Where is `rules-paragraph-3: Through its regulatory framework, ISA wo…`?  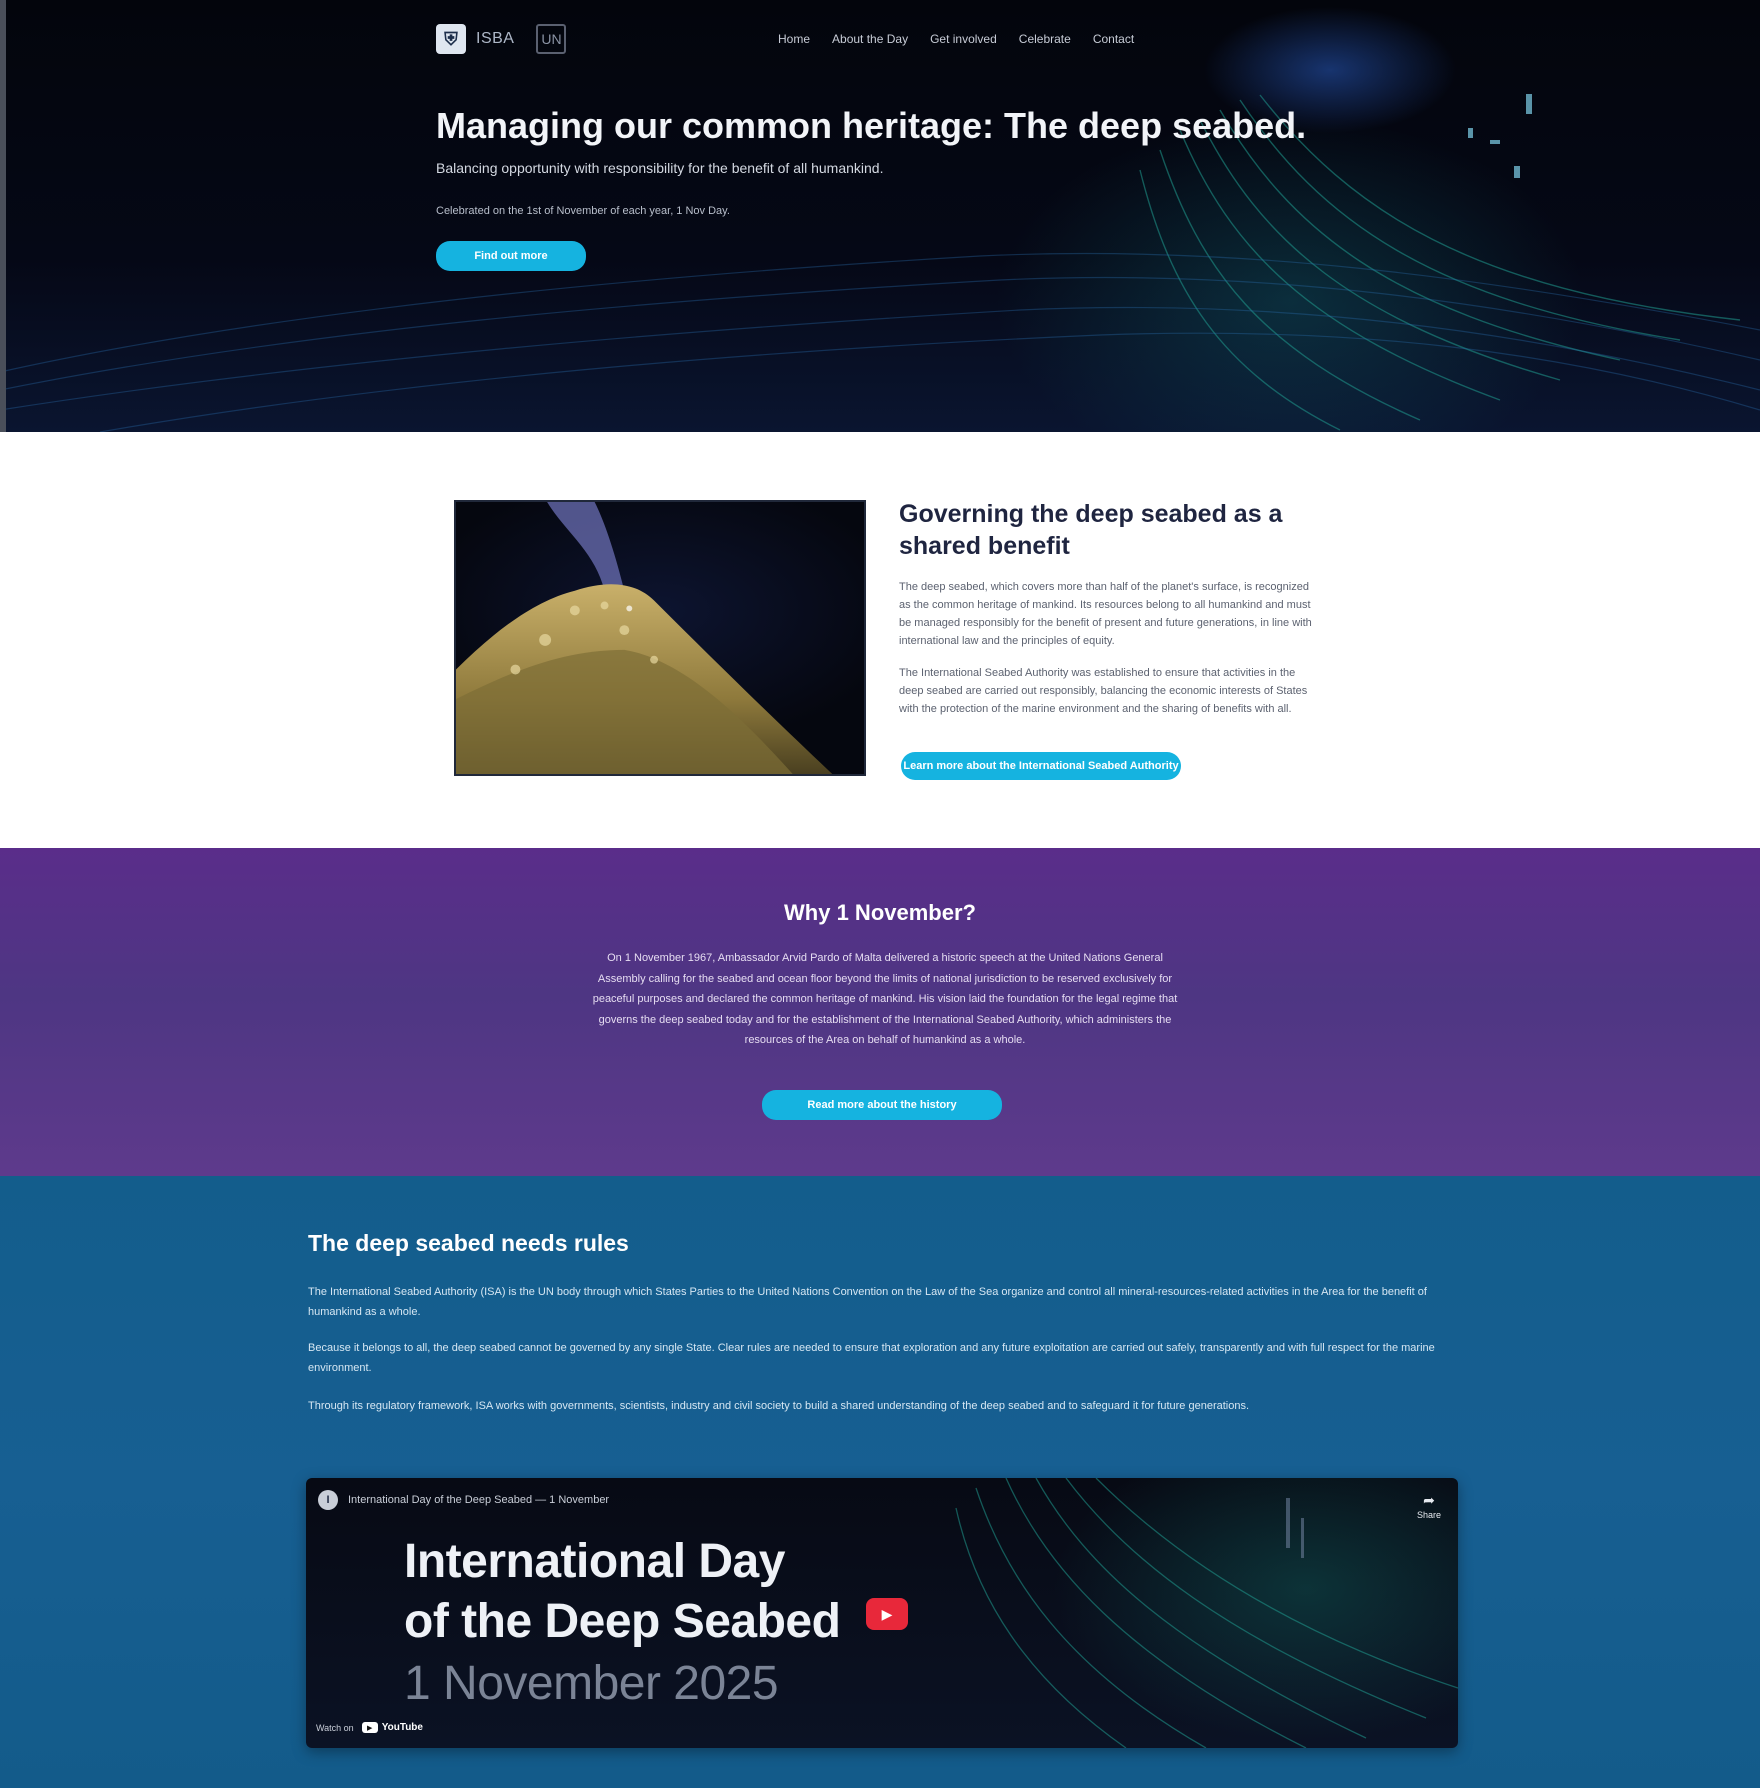
rules-paragraph-3: Through its regulatory framework, ISA wo… is located at coordinates (779, 1406).